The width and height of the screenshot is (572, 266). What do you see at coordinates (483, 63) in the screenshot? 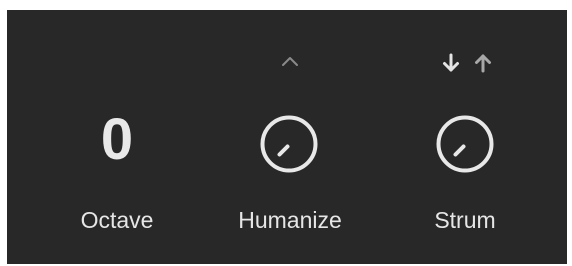
I see `arrow-up-icon` at bounding box center [483, 63].